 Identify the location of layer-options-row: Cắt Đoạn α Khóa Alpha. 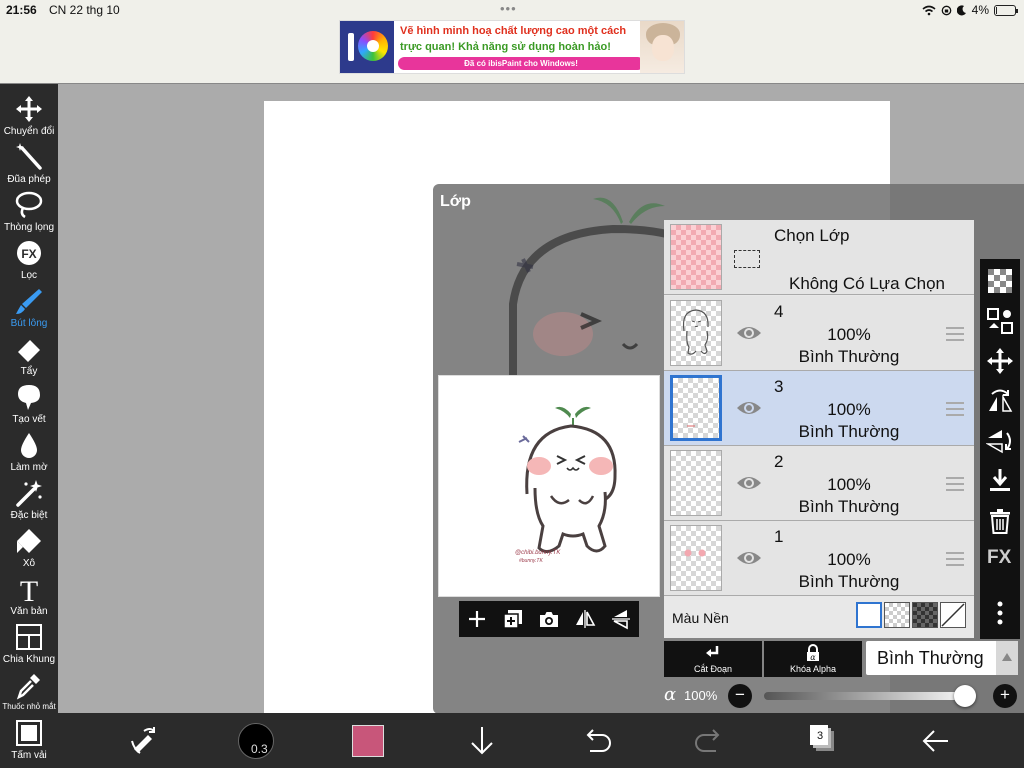
(764, 659).